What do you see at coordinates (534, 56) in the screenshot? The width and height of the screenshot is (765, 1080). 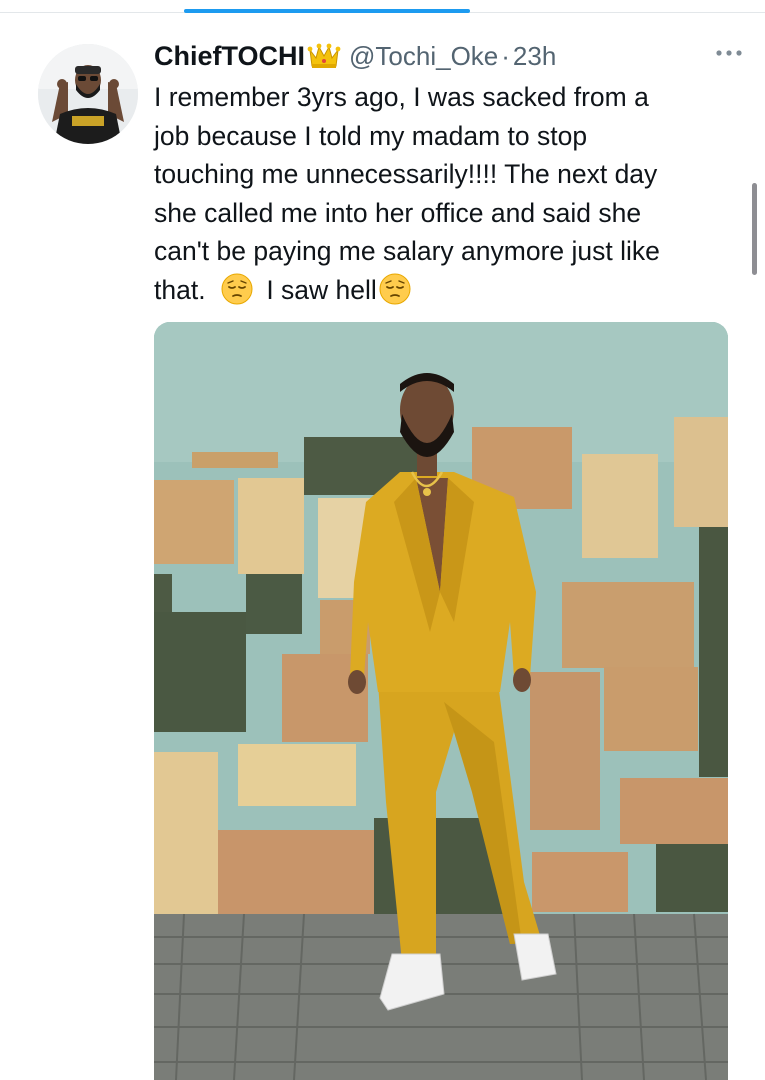 I see `timestamp: 23h` at bounding box center [534, 56].